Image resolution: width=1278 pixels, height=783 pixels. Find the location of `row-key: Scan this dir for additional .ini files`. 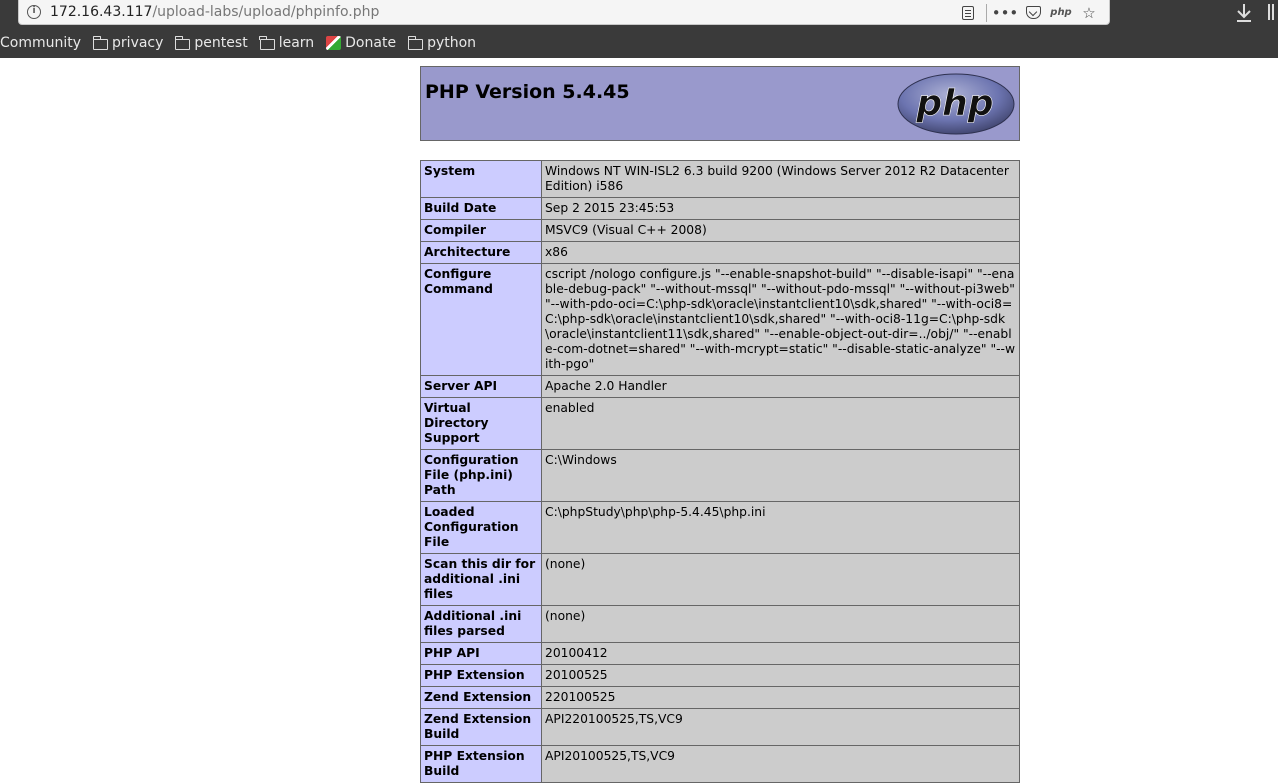

row-key: Scan this dir for additional .ini files is located at coordinates (481, 579).